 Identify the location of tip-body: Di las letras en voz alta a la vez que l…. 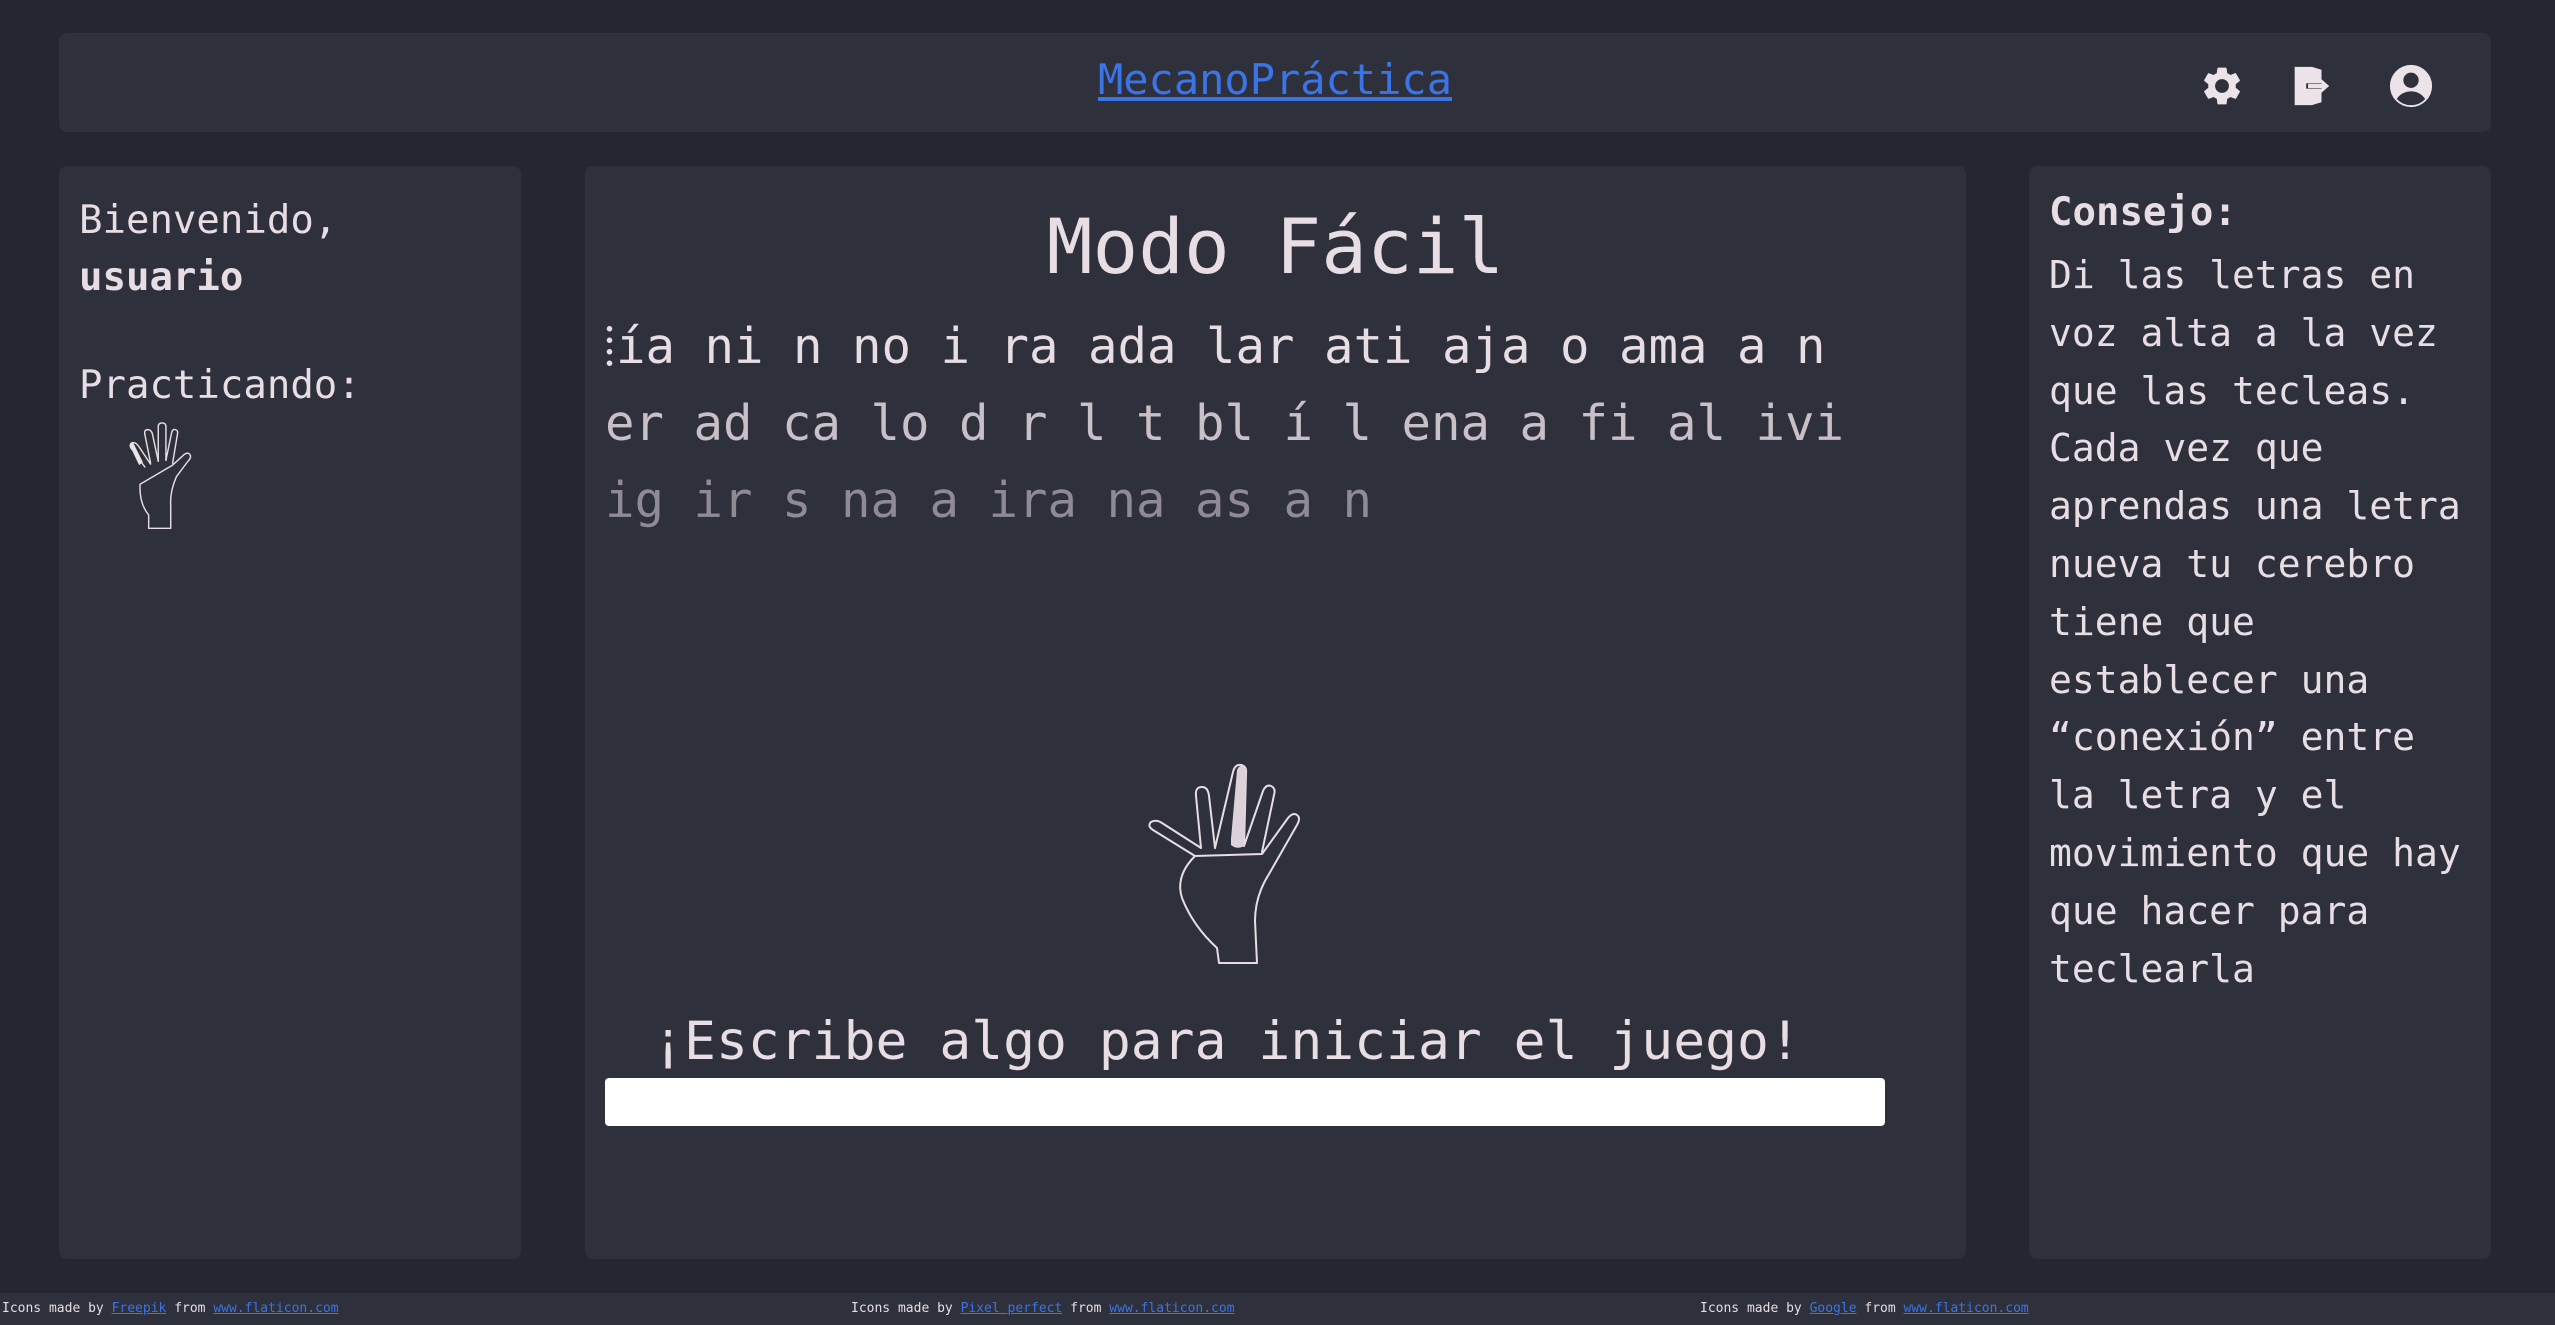
(2255, 622).